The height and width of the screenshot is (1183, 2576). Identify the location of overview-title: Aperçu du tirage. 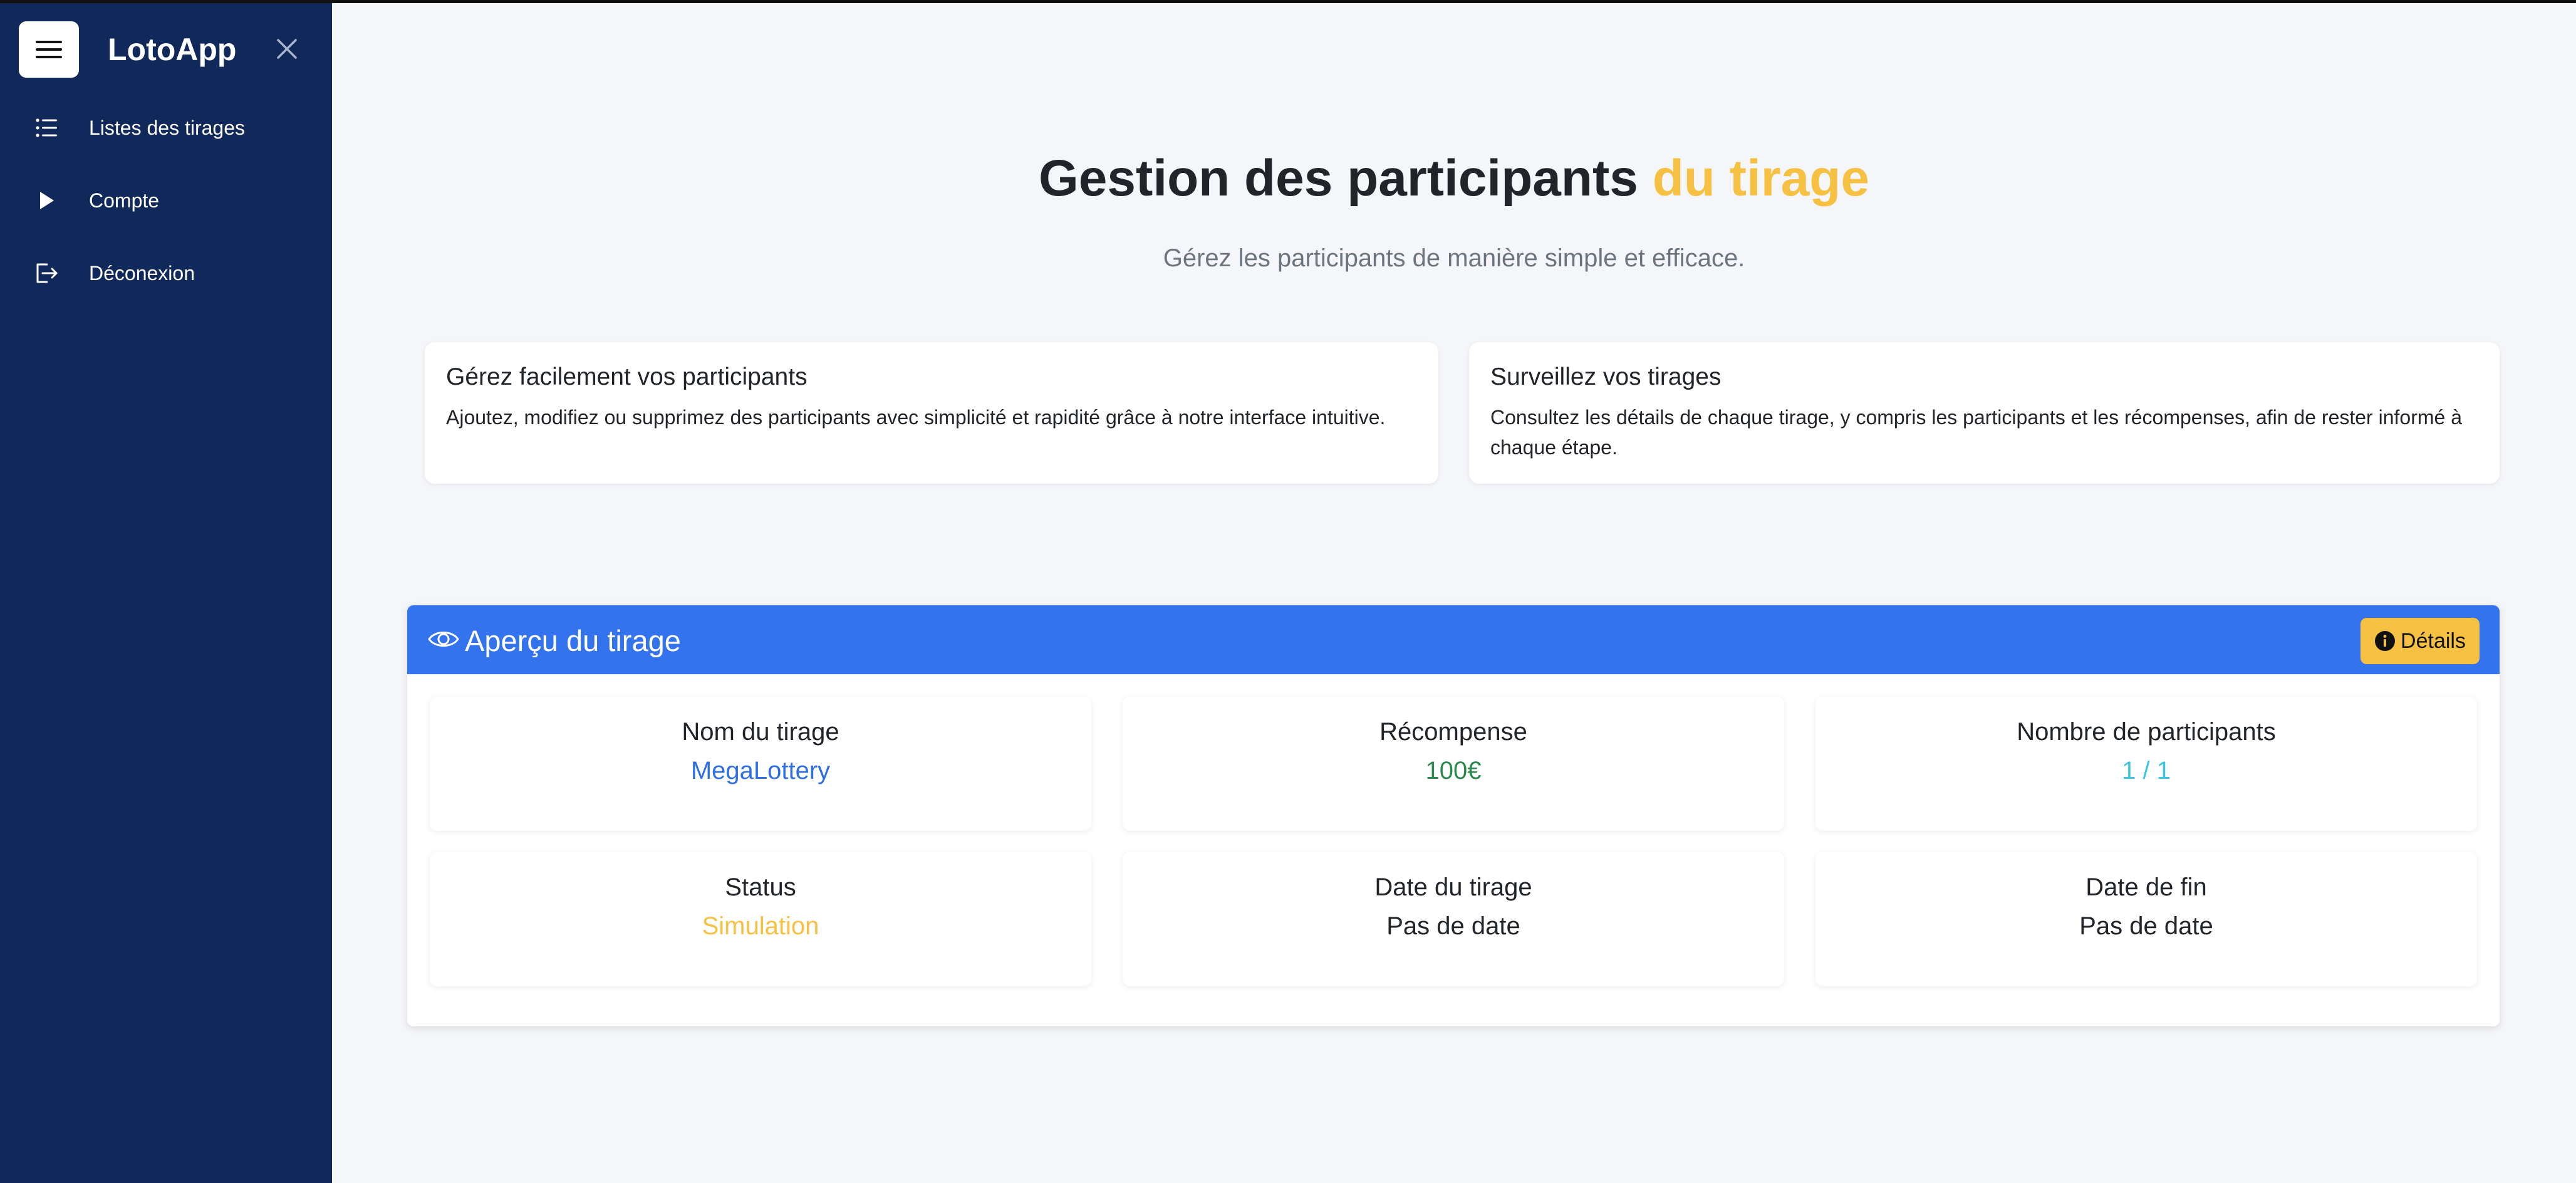
(573, 640).